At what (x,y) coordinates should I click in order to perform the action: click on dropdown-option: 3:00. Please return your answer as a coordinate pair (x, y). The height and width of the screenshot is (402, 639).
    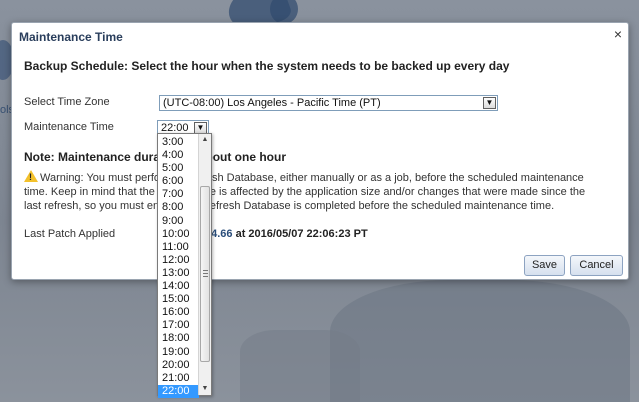
    Looking at the image, I should click on (178, 142).